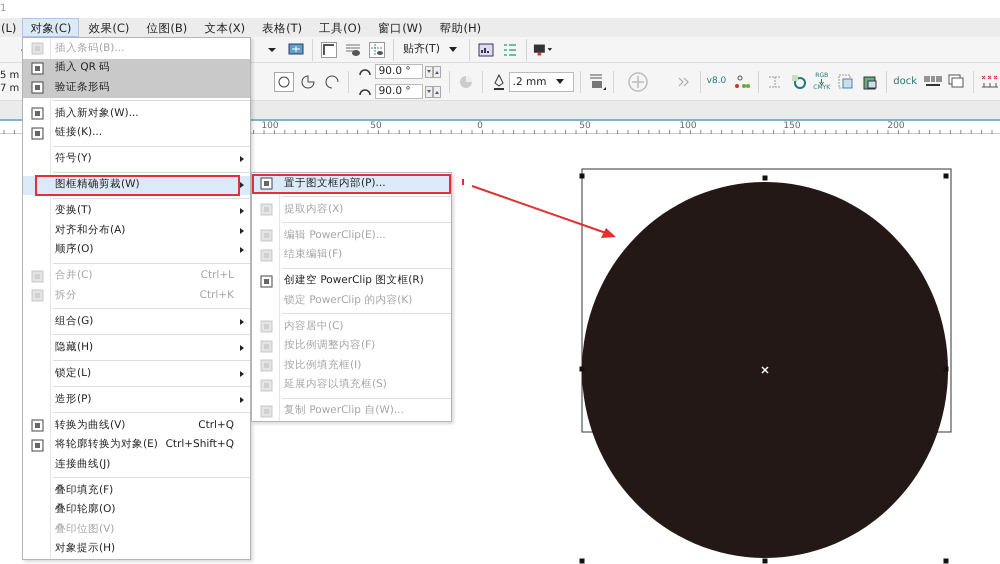  I want to click on menu-item-label: 叠印填充(F), so click(84, 490).